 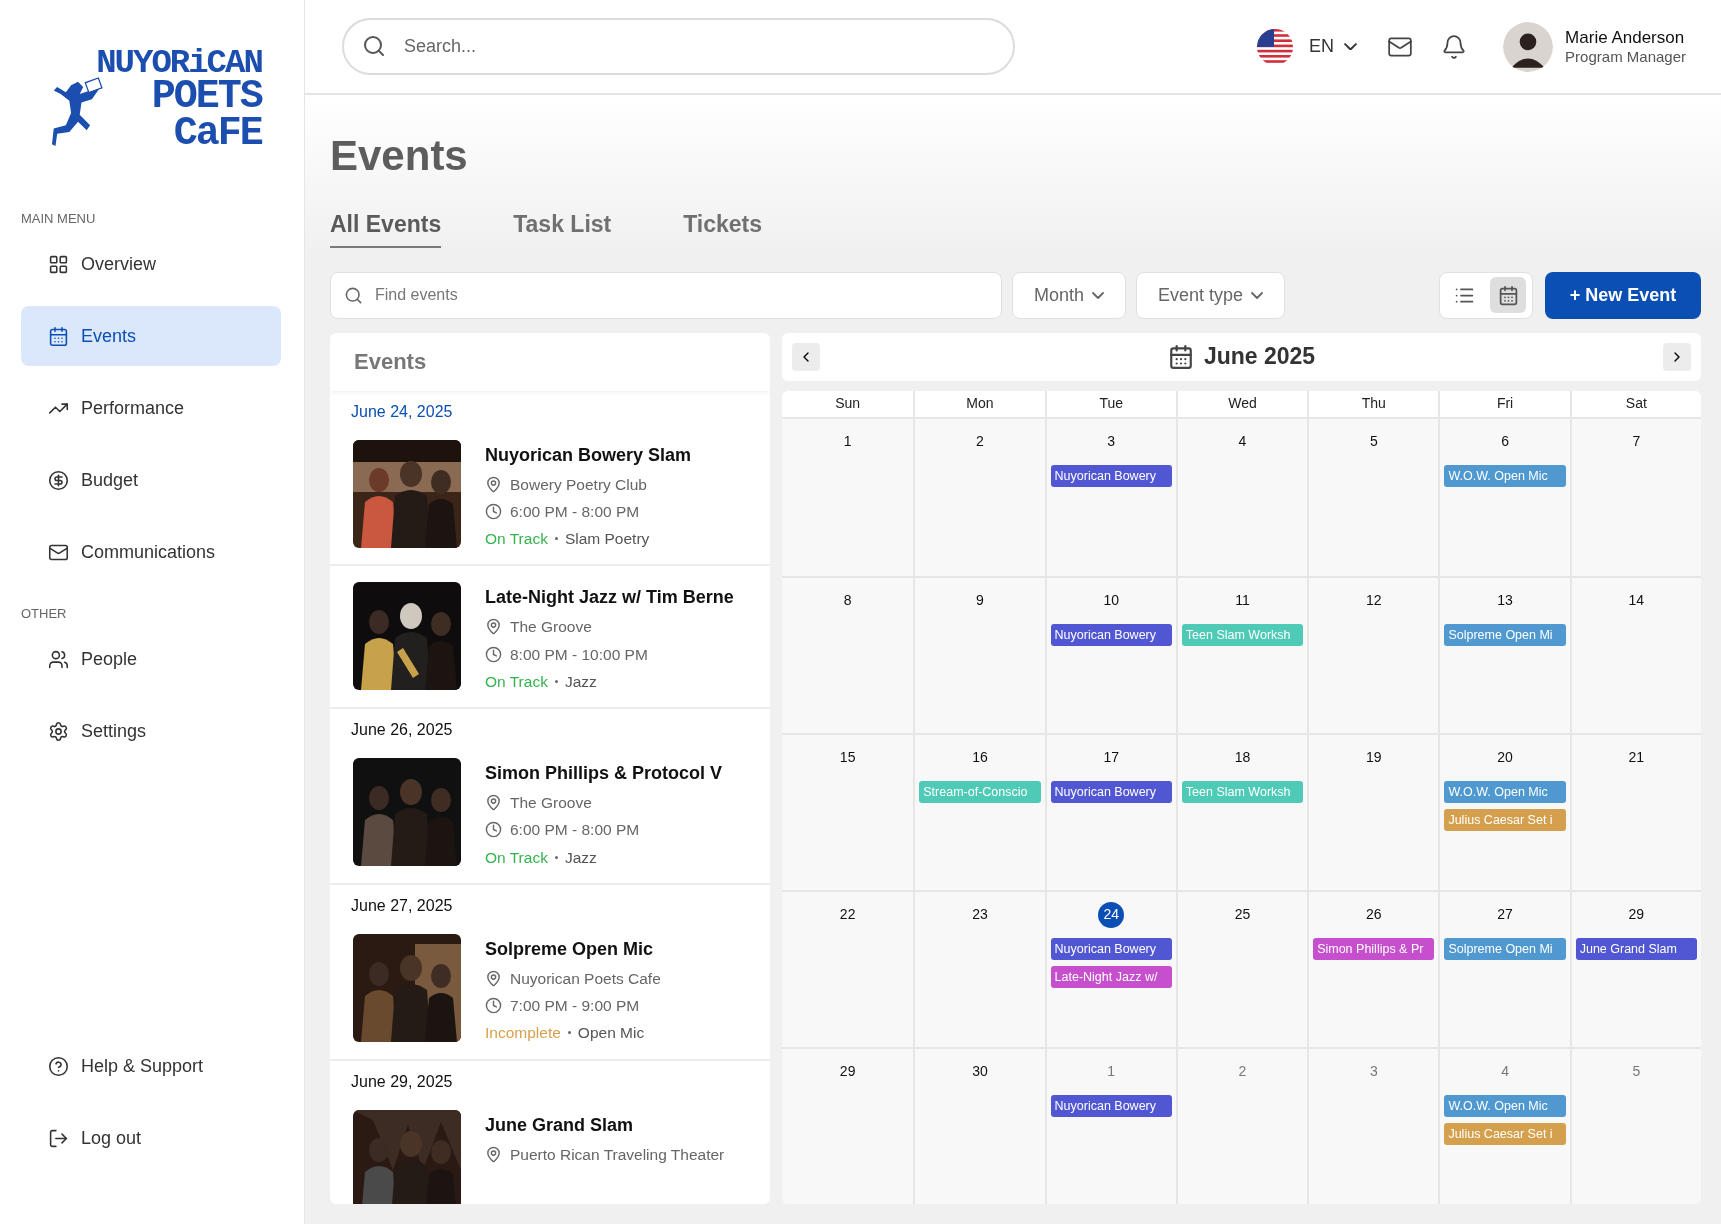 I want to click on status-text: Incomplete, so click(x=523, y=1033).